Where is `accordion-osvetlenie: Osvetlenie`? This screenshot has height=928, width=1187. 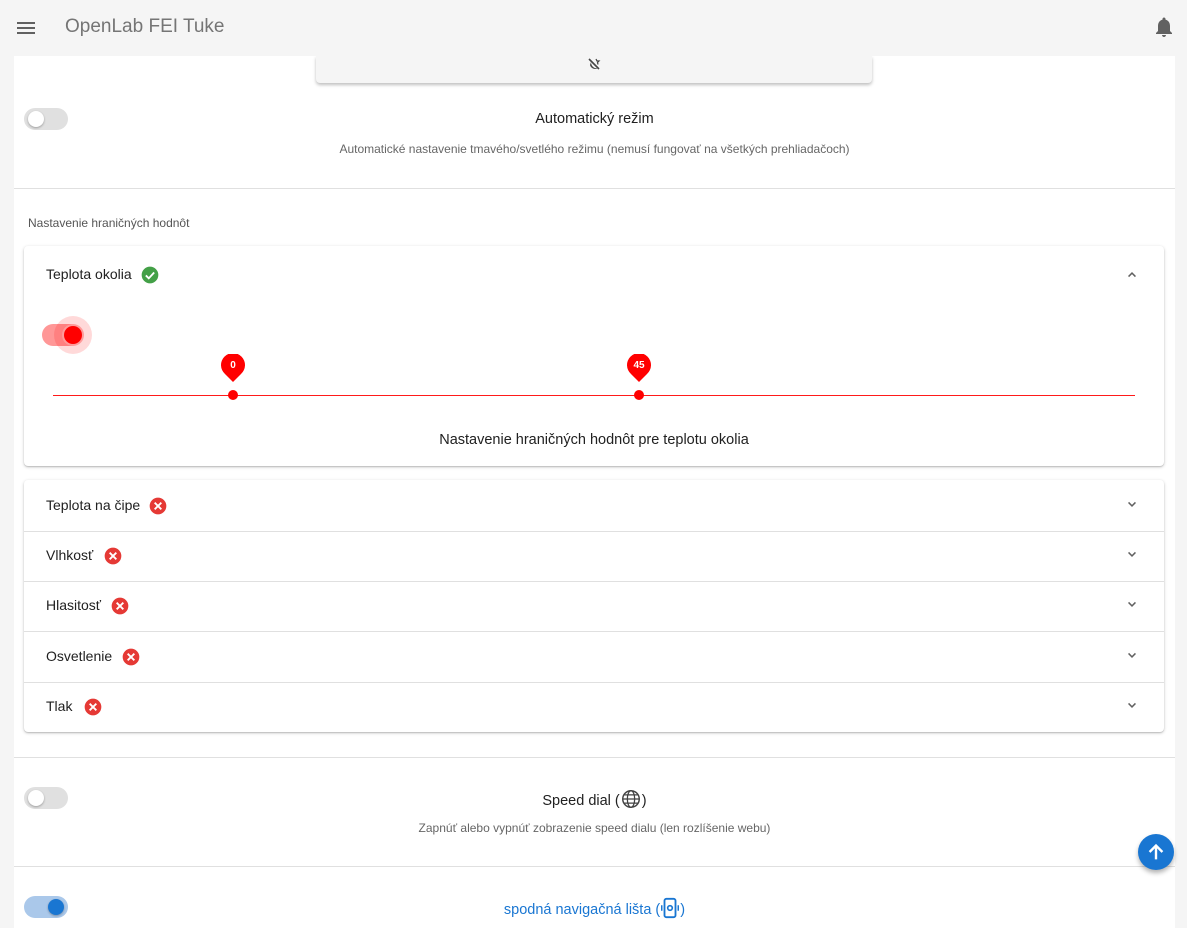 accordion-osvetlenie: Osvetlenie is located at coordinates (594, 656).